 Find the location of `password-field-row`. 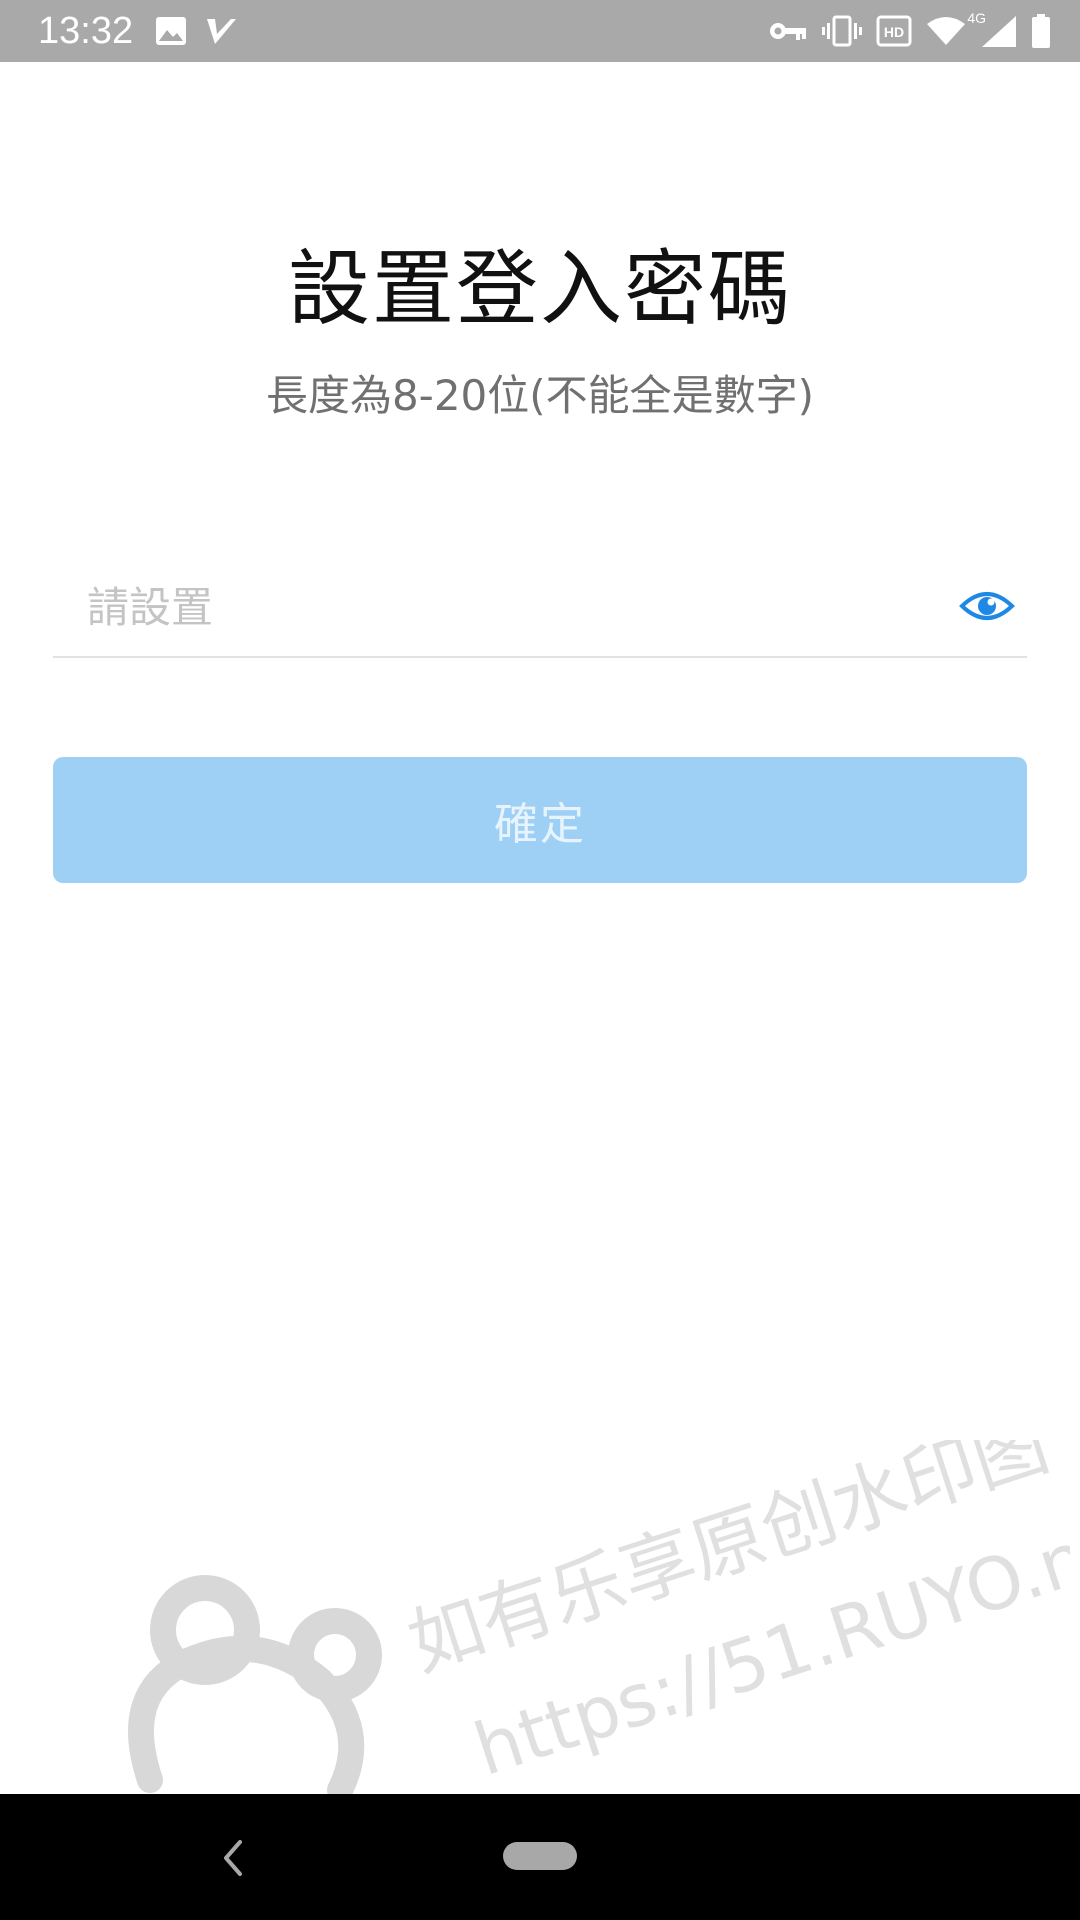

password-field-row is located at coordinates (540, 609).